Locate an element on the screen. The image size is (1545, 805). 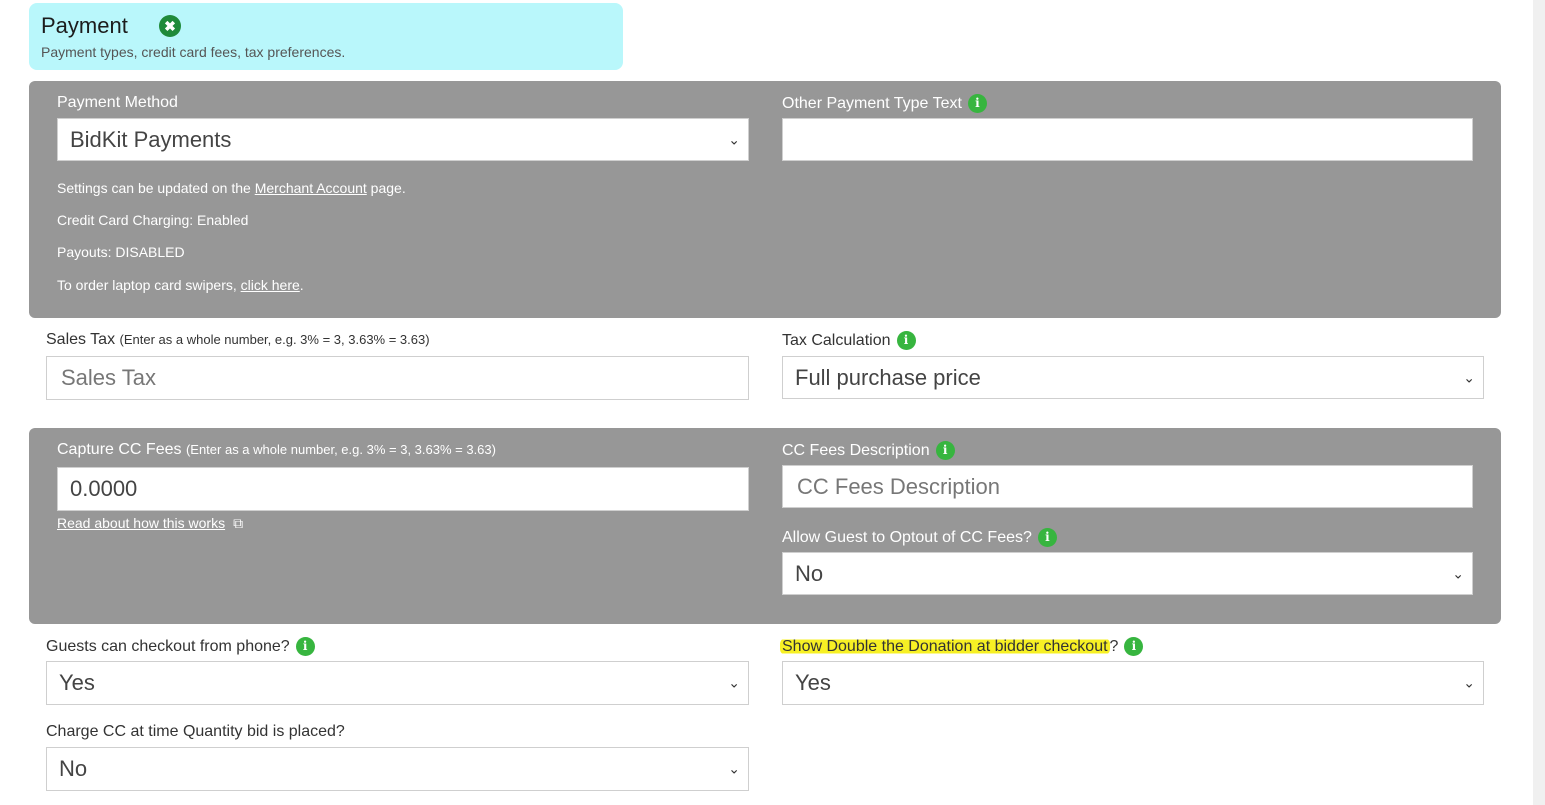
payouts-status: Payouts: DISABLED is located at coordinates (121, 252).